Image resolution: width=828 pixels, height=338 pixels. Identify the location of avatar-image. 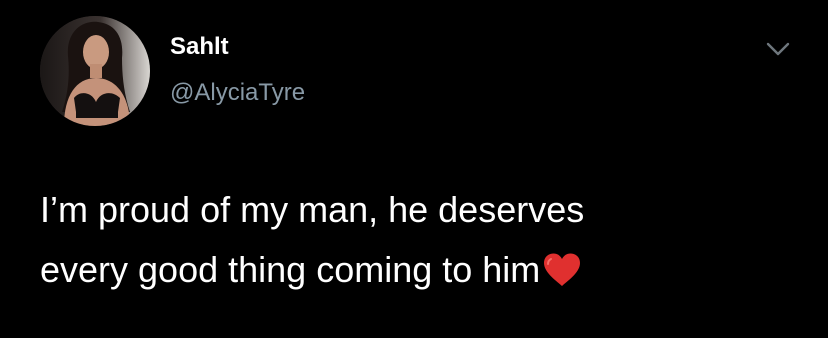
(95, 71).